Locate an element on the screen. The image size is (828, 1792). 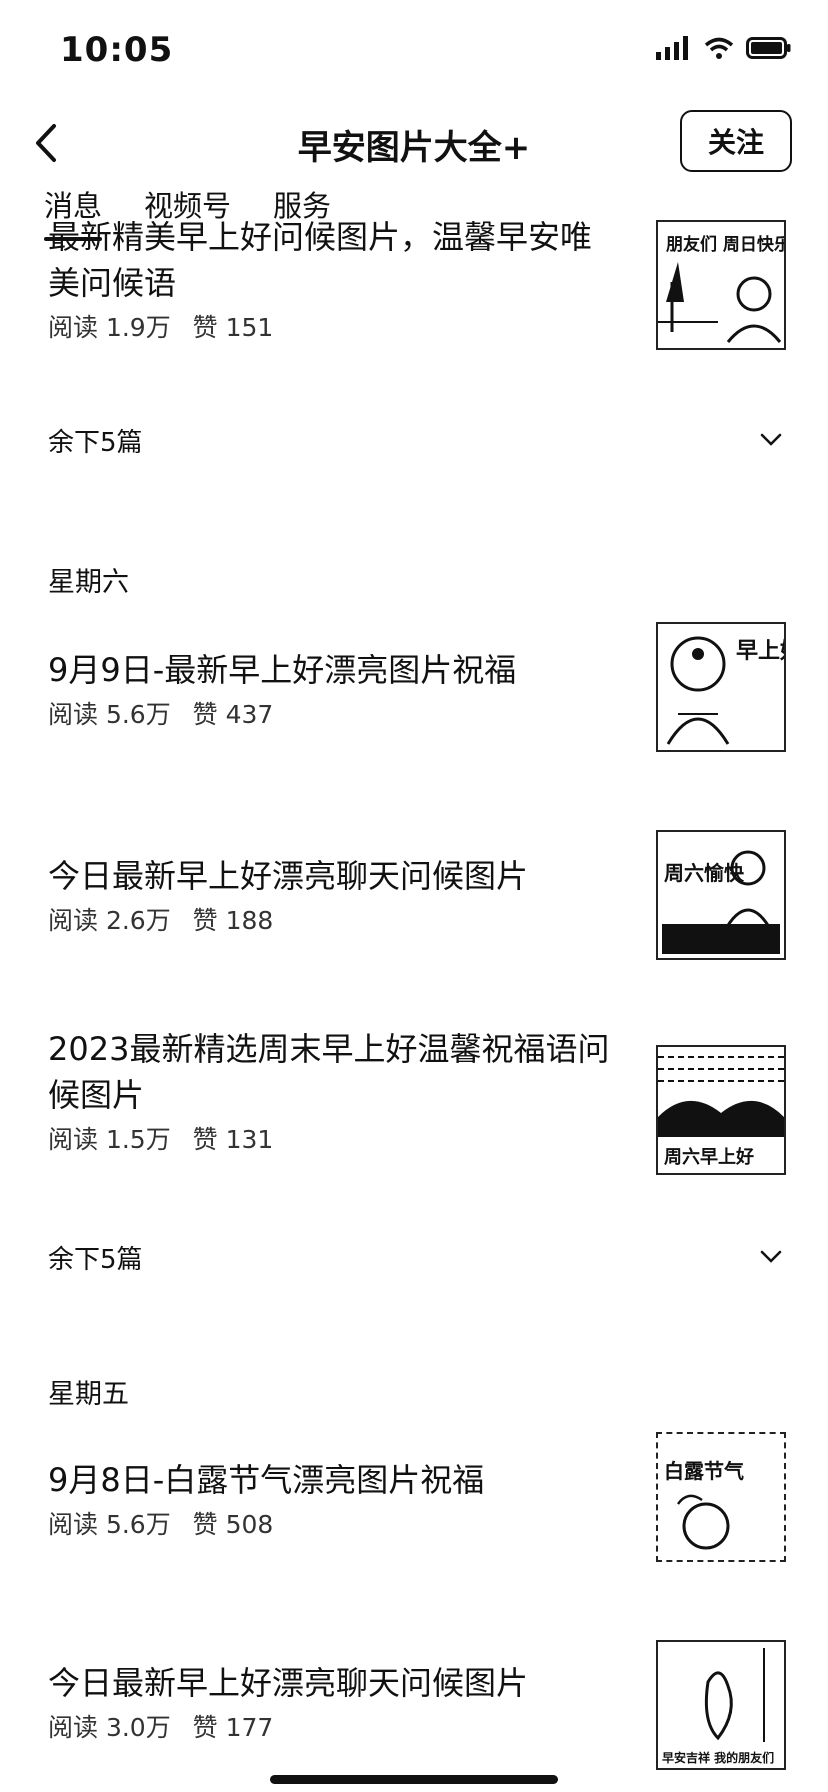
home-indicator is located at coordinates (414, 1779).